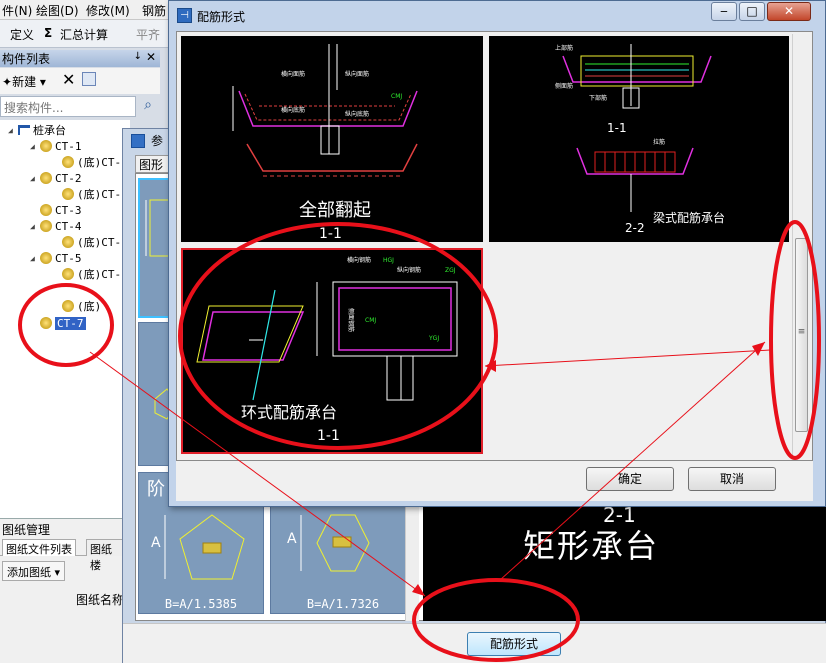 The width and height of the screenshot is (826, 663). I want to click on cancel-button: 取消, so click(732, 479).